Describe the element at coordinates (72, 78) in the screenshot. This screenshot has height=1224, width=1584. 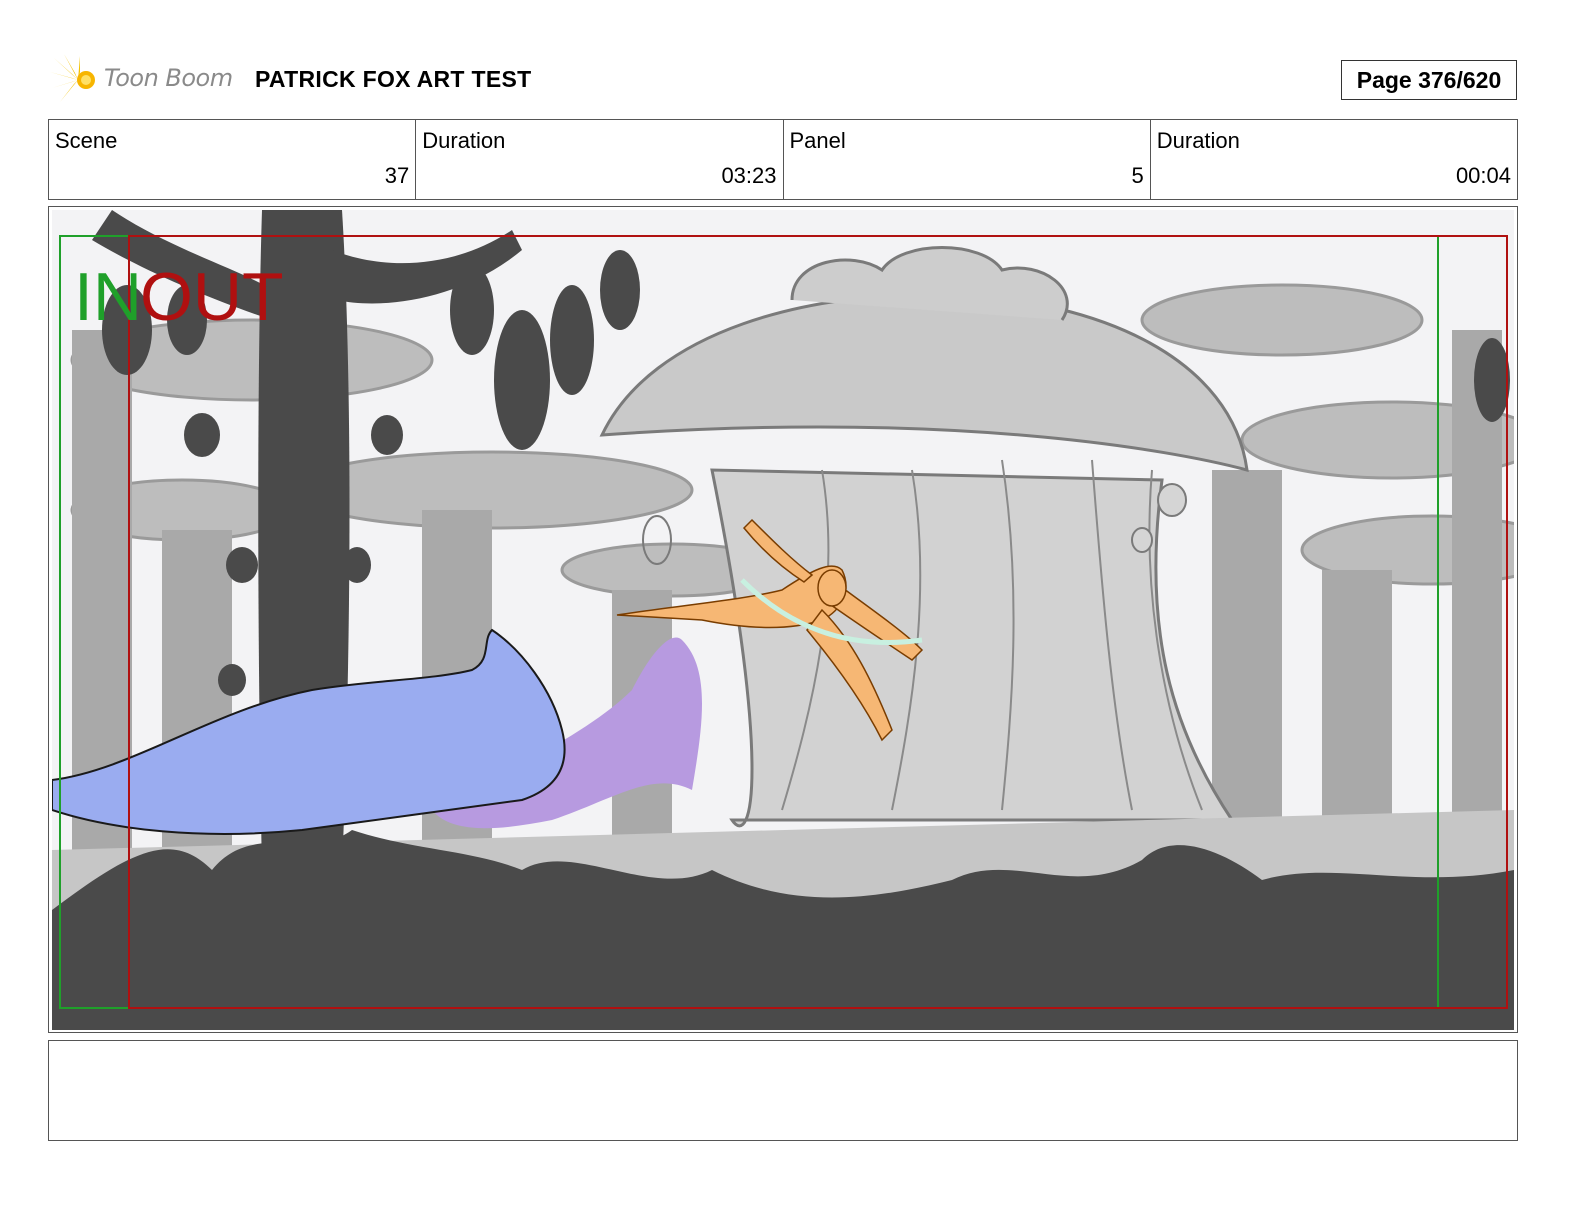
I see `starburst-icon` at that location.